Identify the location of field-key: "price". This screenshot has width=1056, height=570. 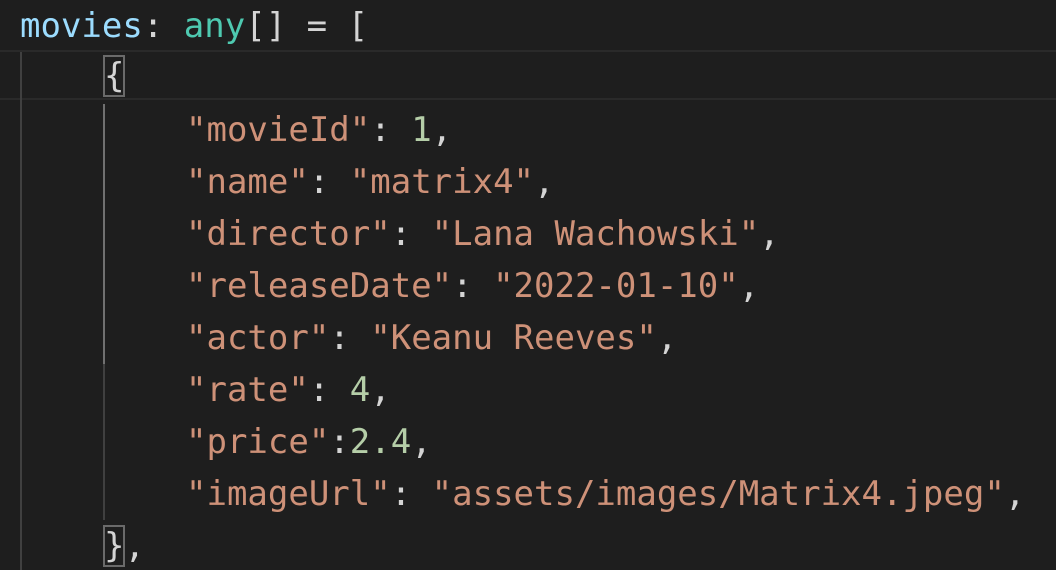
(258, 442).